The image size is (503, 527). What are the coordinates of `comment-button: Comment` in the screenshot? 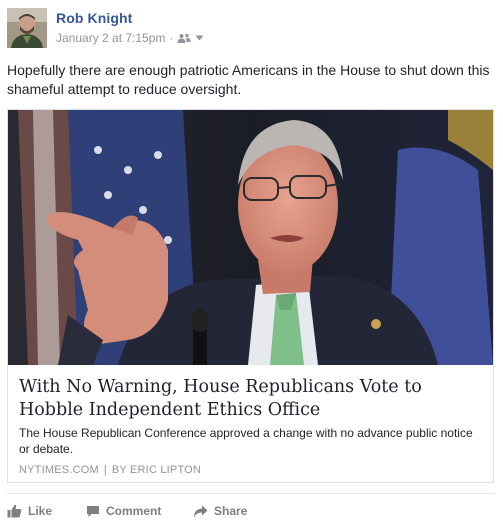 It's located at (123, 511).